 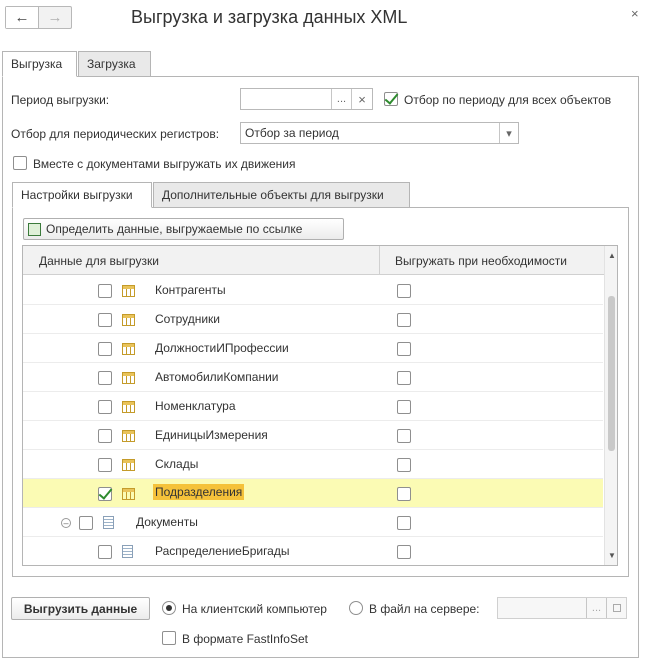 What do you see at coordinates (187, 319) in the screenshot?
I see `row-name: Сотрудники` at bounding box center [187, 319].